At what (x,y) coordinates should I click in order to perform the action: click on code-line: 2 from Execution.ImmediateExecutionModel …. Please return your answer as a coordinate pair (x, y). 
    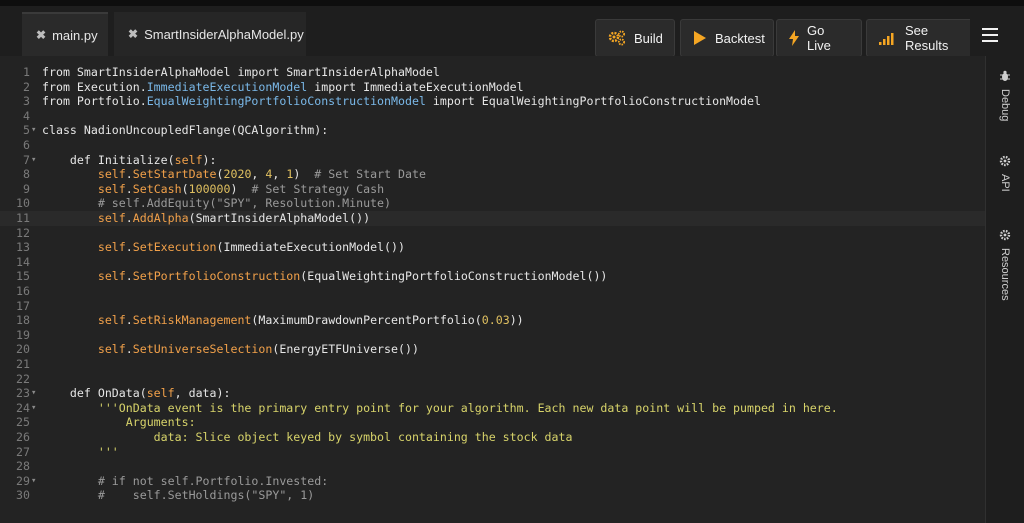
    Looking at the image, I should click on (492, 87).